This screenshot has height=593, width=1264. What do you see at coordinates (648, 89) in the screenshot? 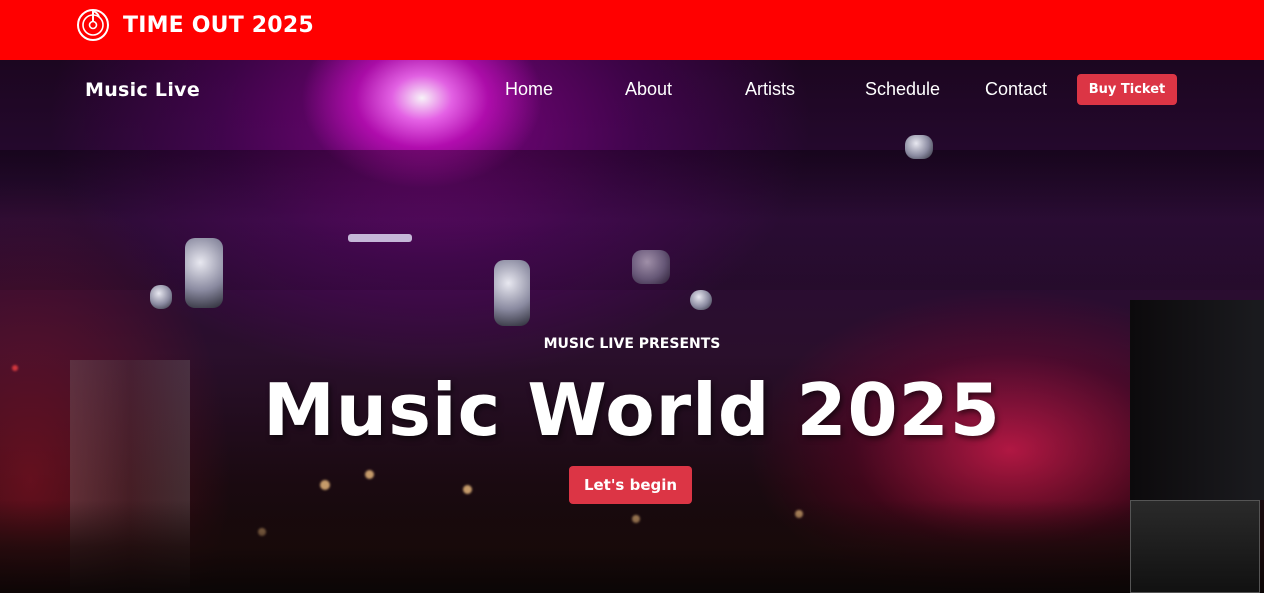
I see `nav-link-about: About` at bounding box center [648, 89].